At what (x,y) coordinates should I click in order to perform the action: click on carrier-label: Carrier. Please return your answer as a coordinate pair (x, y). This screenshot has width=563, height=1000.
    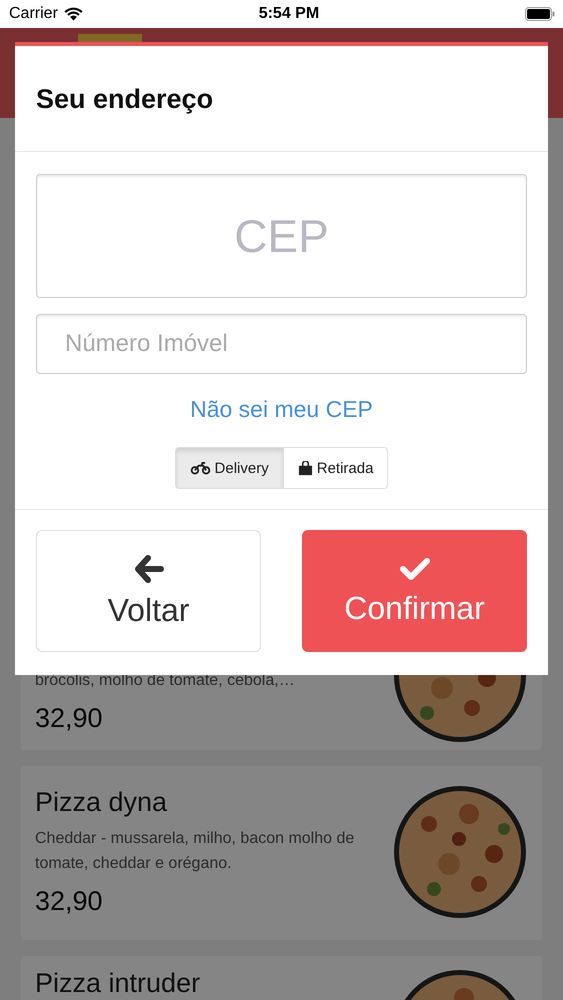
    Looking at the image, I should click on (33, 14).